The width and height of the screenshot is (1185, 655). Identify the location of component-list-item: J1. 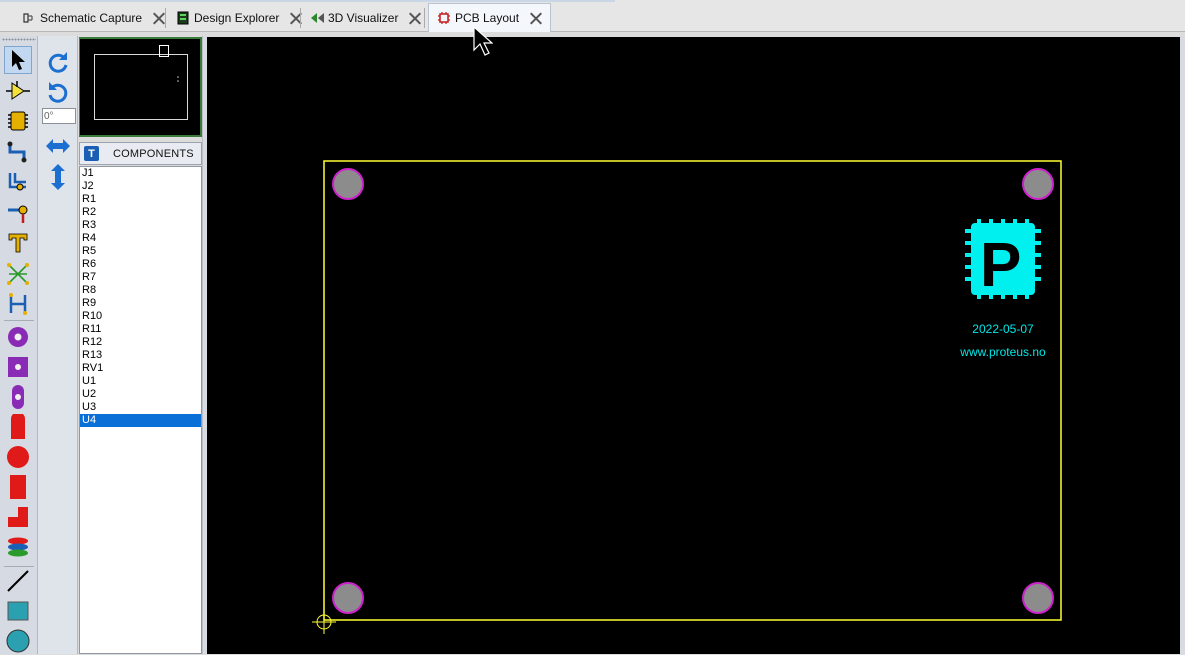
(140, 173).